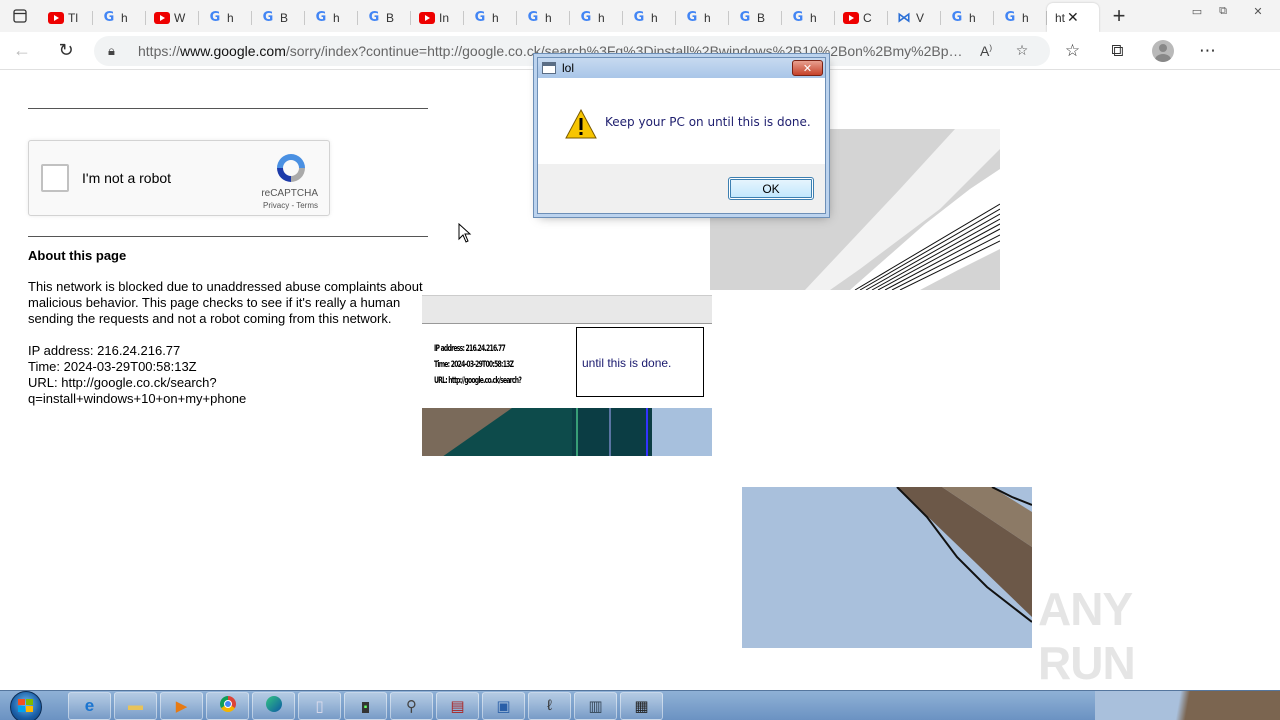 The image size is (1280, 720). I want to click on taskbar-button: ▣, so click(503, 705).